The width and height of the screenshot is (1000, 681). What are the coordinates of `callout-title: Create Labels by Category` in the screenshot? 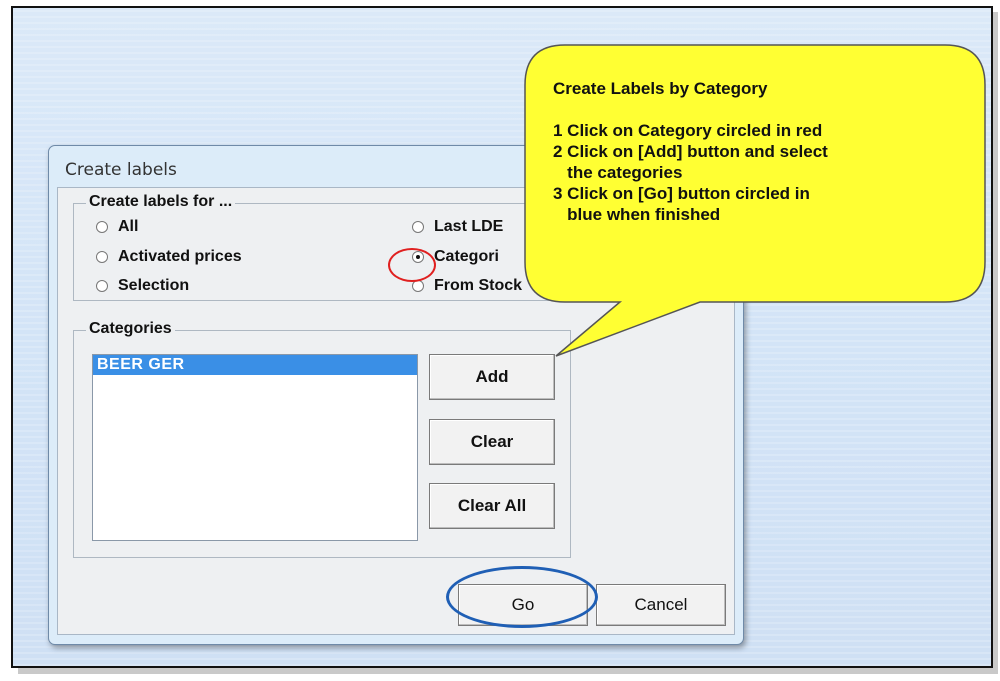 It's located at (660, 88).